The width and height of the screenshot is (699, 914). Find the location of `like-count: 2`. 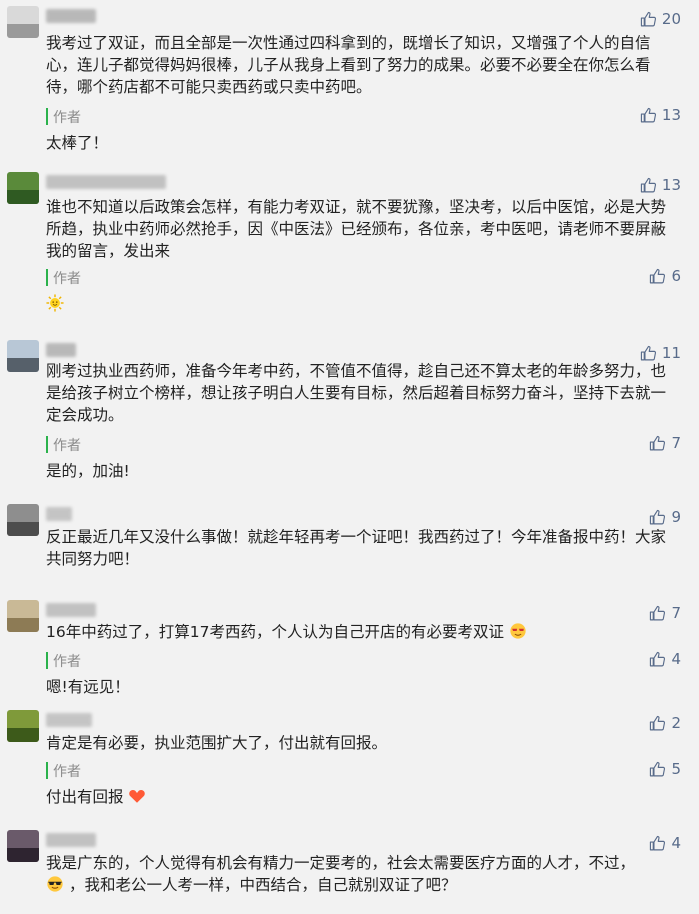

like-count: 2 is located at coordinates (676, 723).